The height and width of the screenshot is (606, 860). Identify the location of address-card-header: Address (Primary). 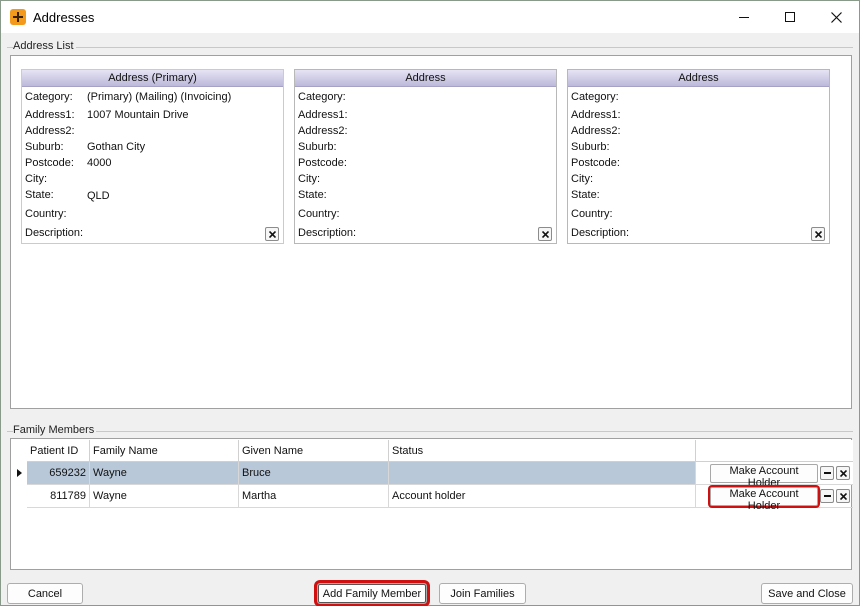
(152, 78).